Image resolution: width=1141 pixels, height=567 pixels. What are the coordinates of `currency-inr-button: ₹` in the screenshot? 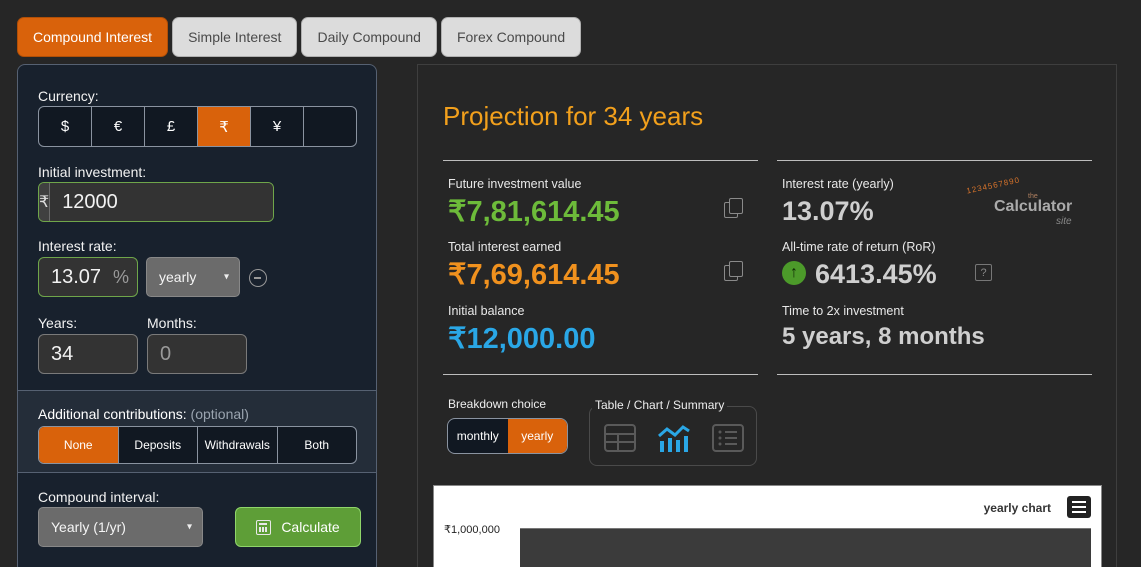 It's located at (224, 126).